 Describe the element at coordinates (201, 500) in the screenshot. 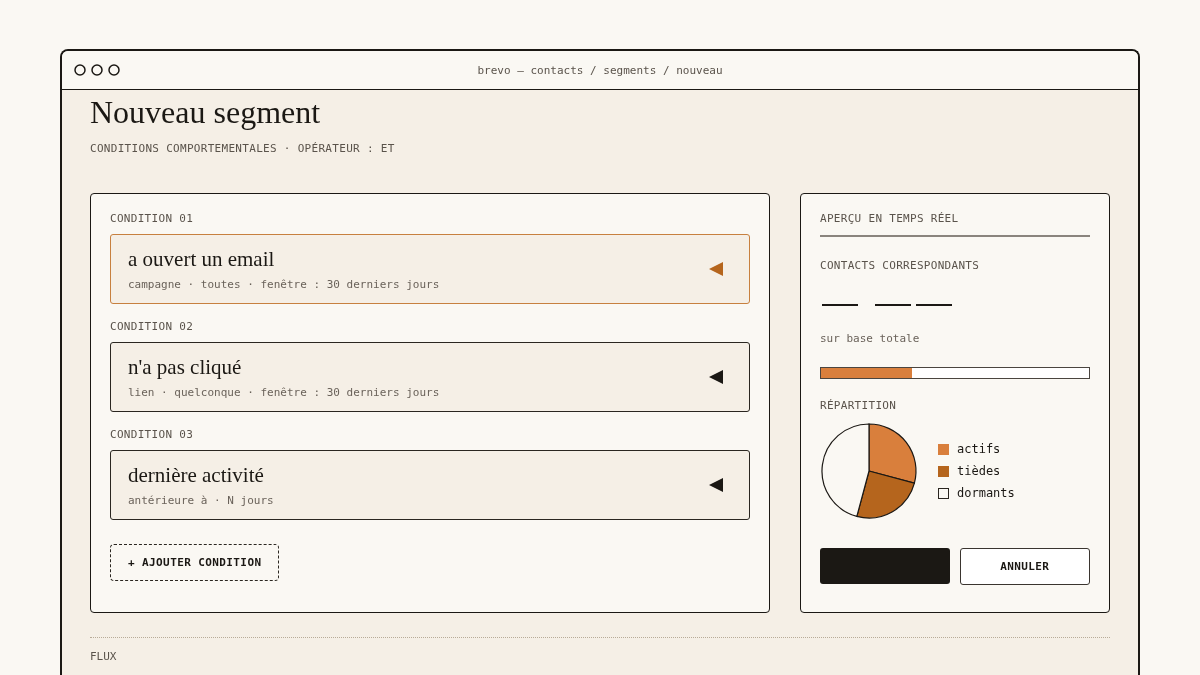

I see `condition-detail: antérieure à · N jours` at that location.